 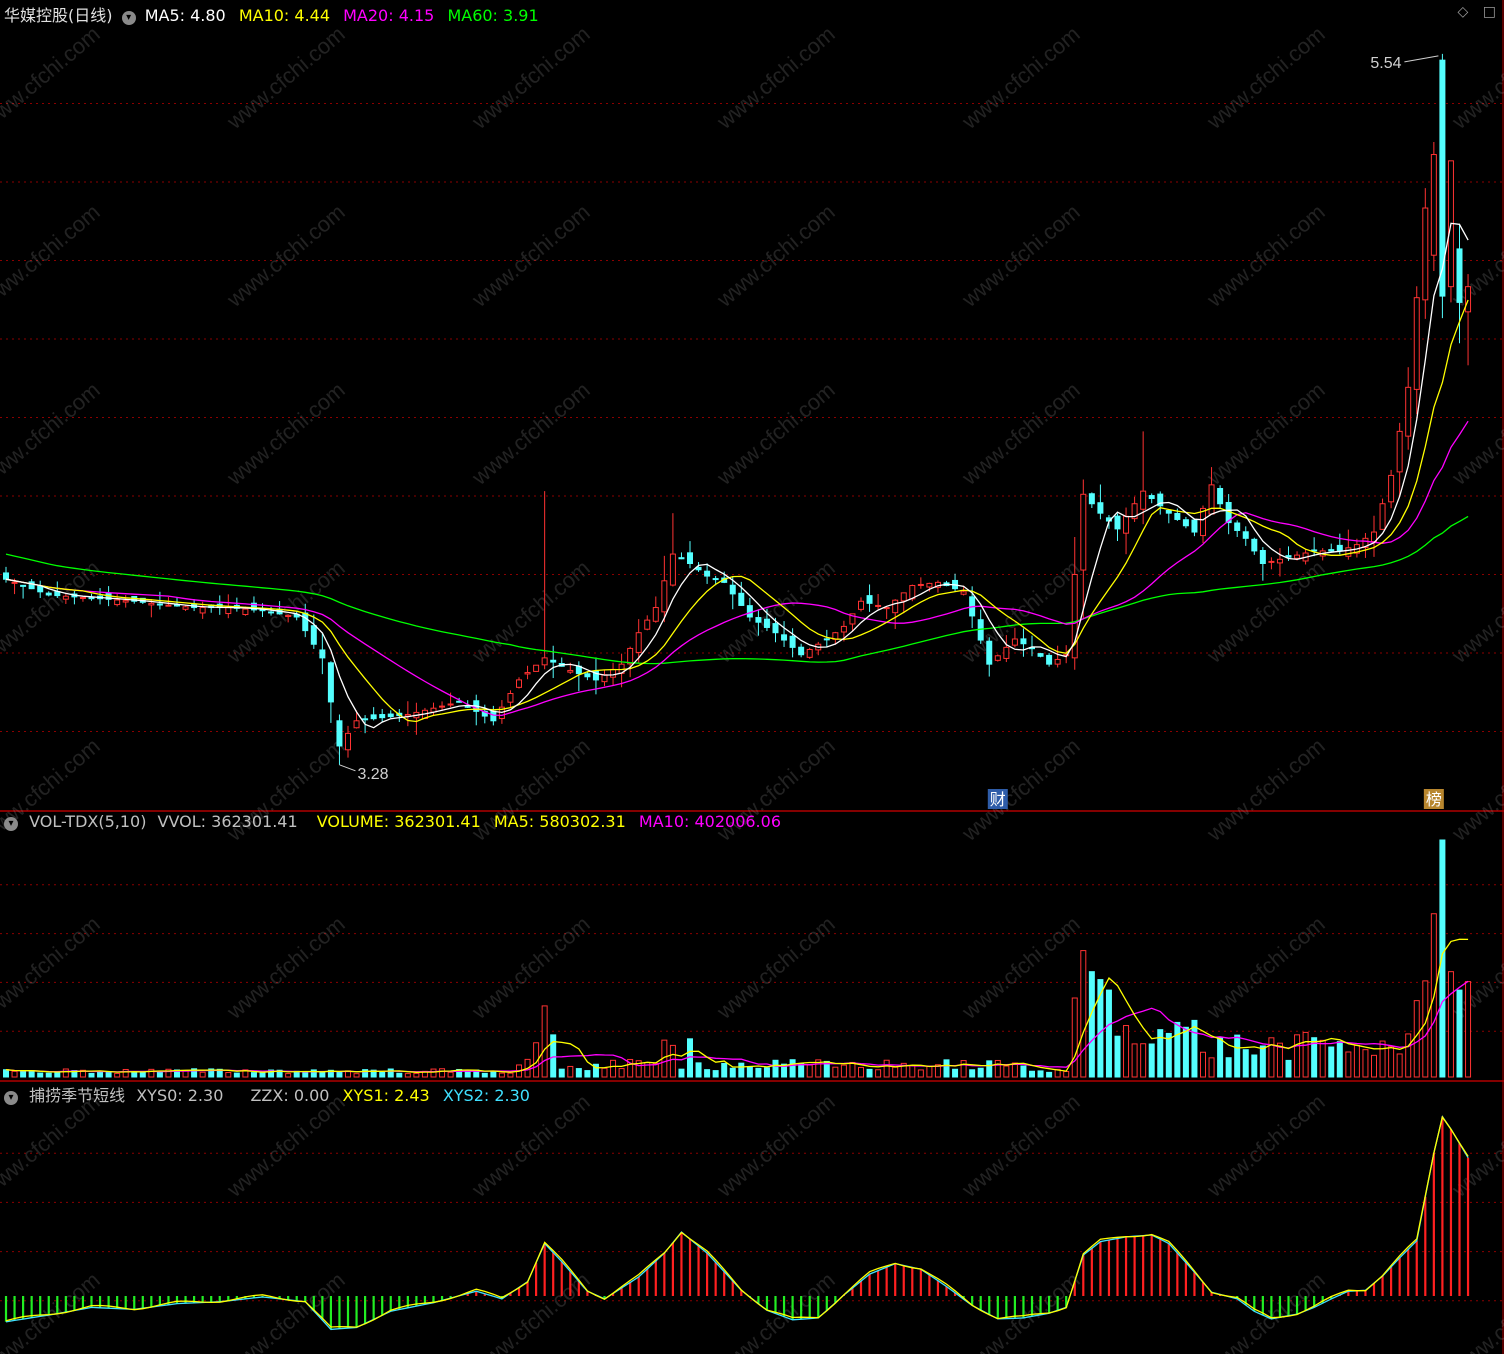 What do you see at coordinates (77, 1095) in the screenshot?
I see `indicator-name: 捕捞季节短线` at bounding box center [77, 1095].